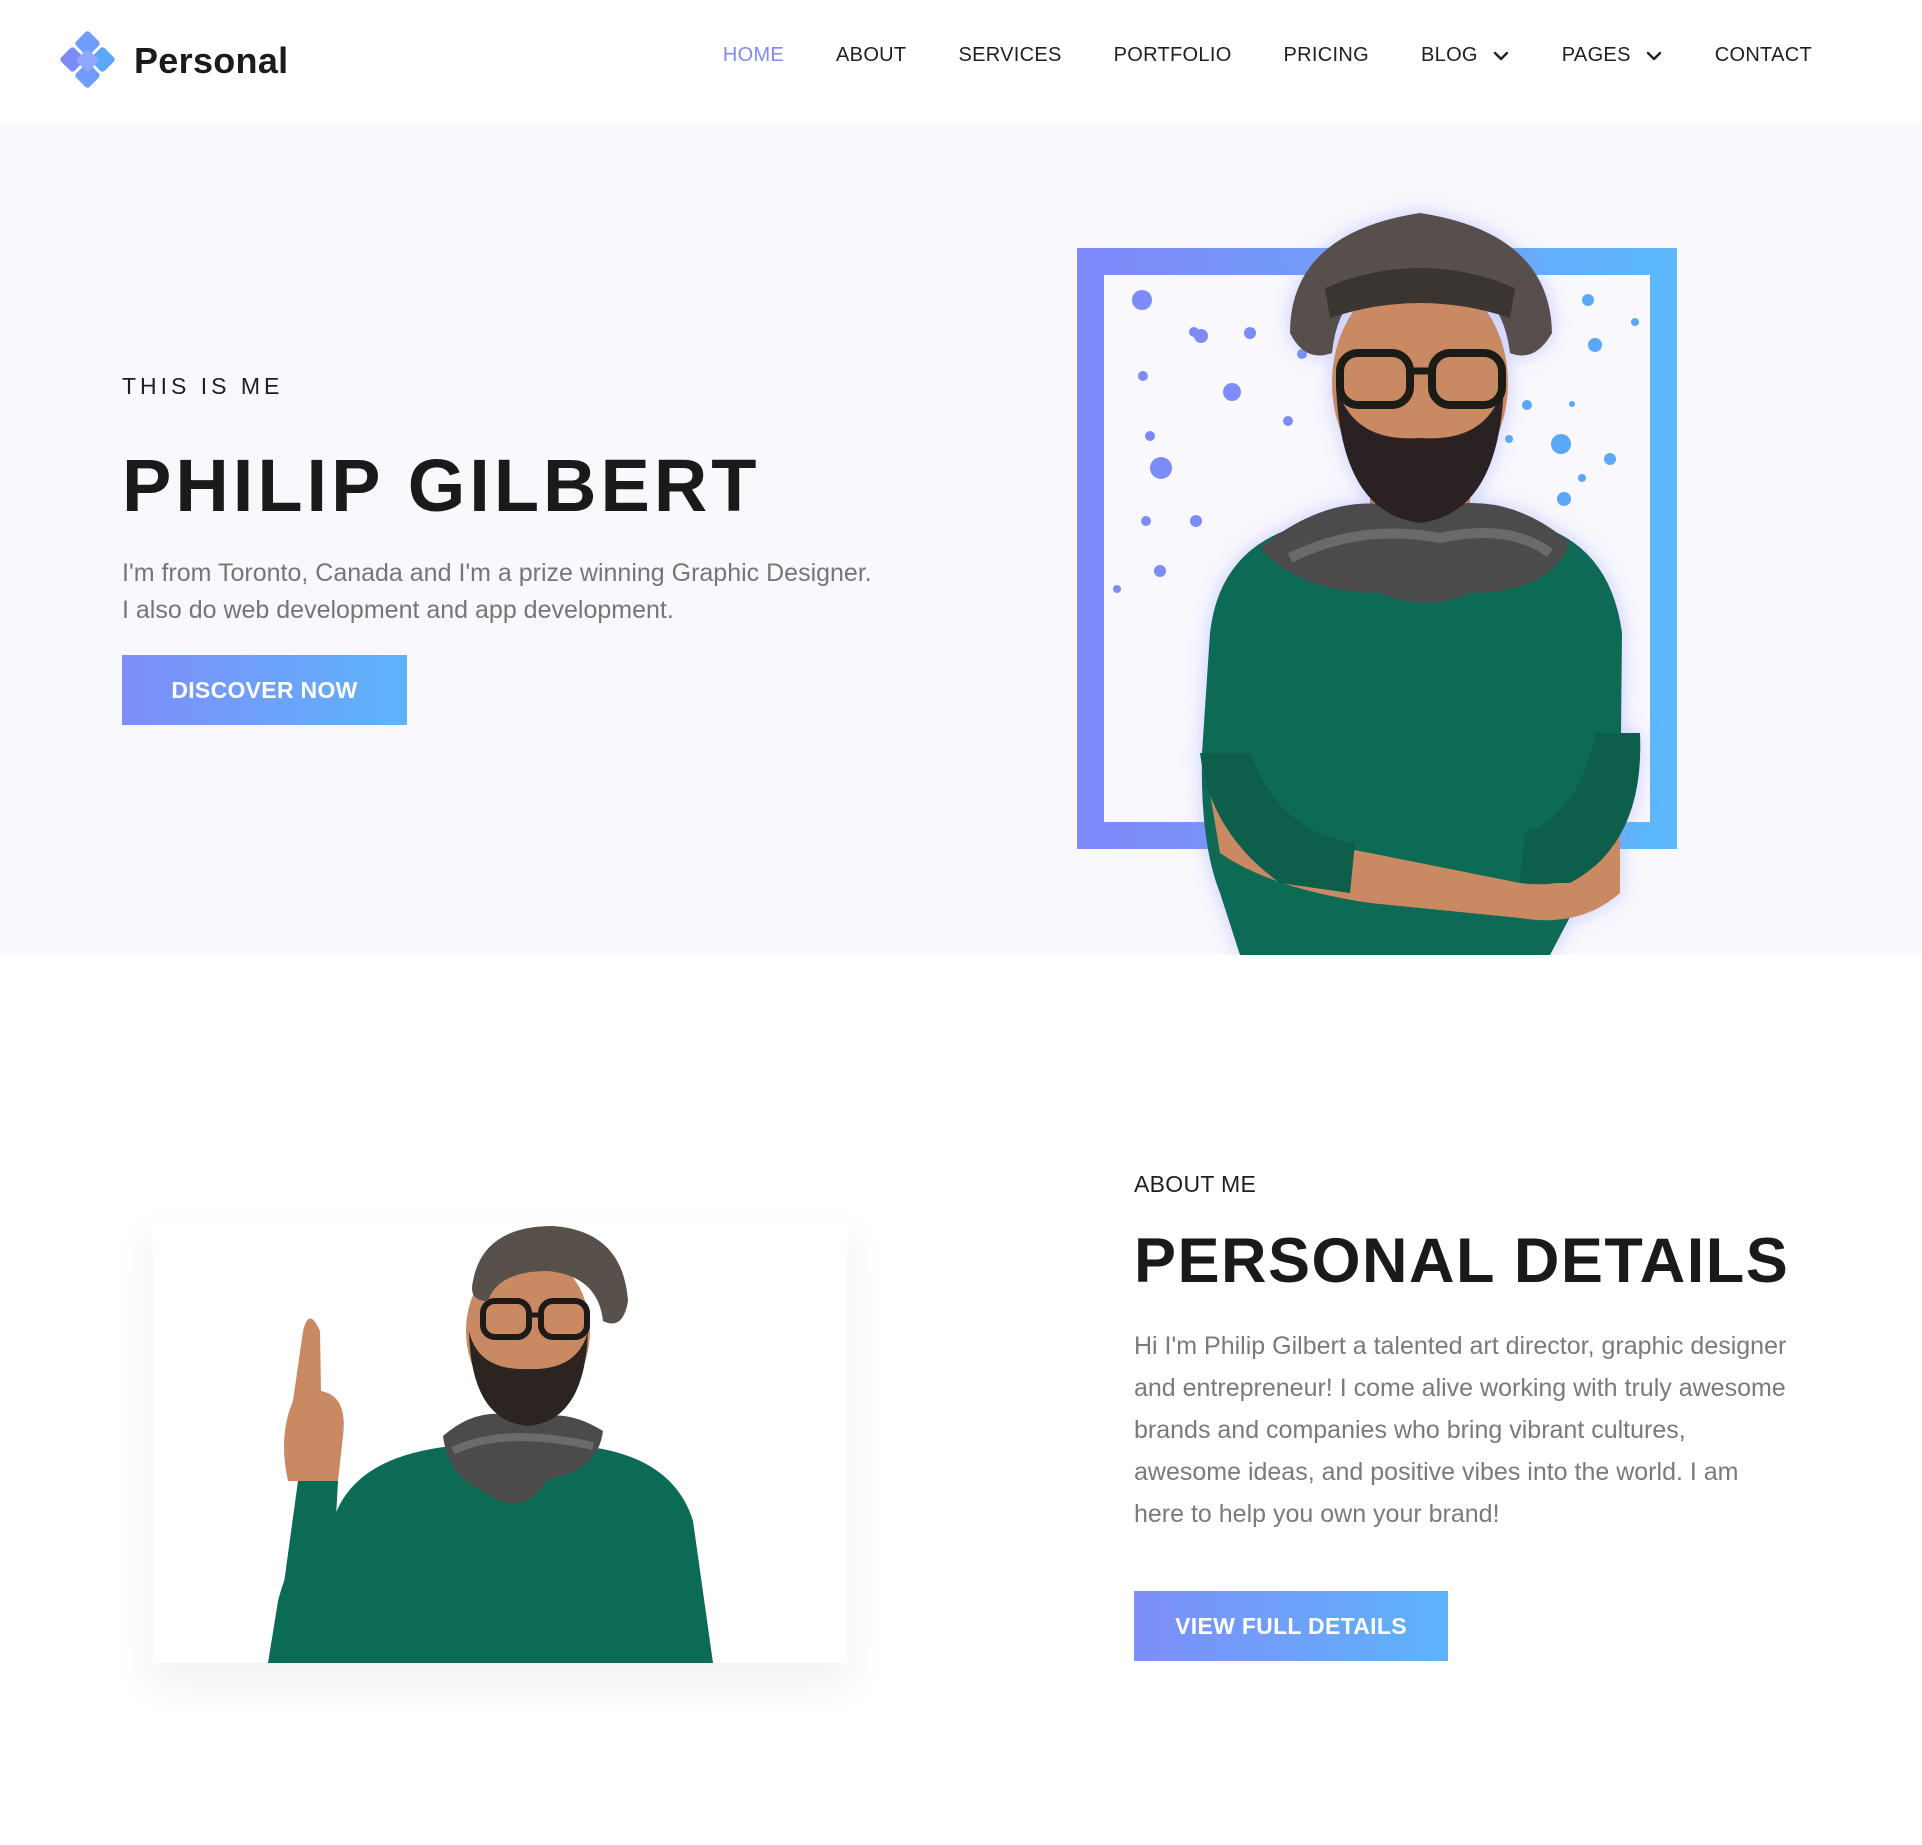 The width and height of the screenshot is (1922, 1845). I want to click on brand-logo: Personal, so click(174, 59).